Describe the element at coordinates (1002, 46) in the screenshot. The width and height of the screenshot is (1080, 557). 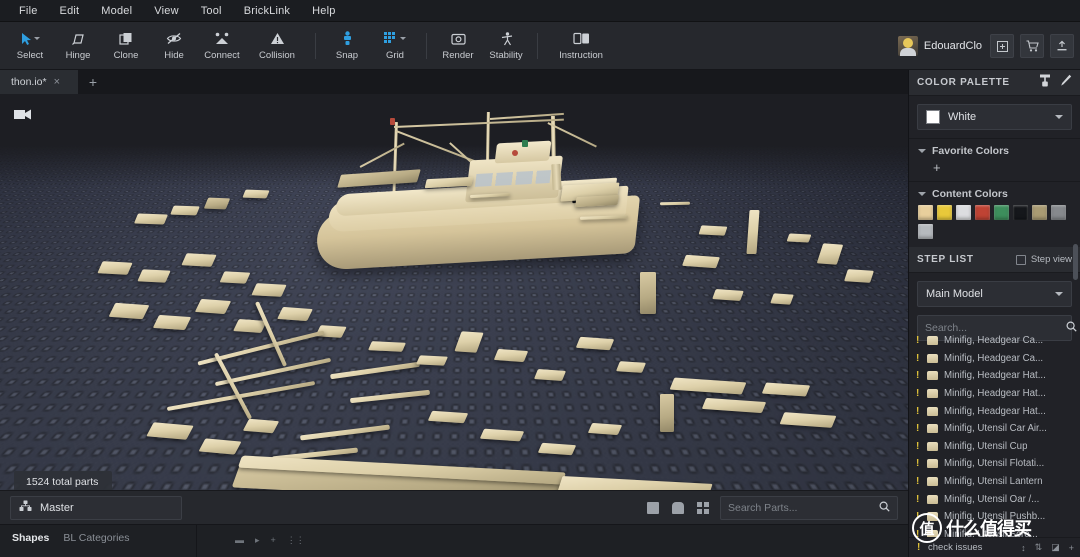
I see `add-box-button` at that location.